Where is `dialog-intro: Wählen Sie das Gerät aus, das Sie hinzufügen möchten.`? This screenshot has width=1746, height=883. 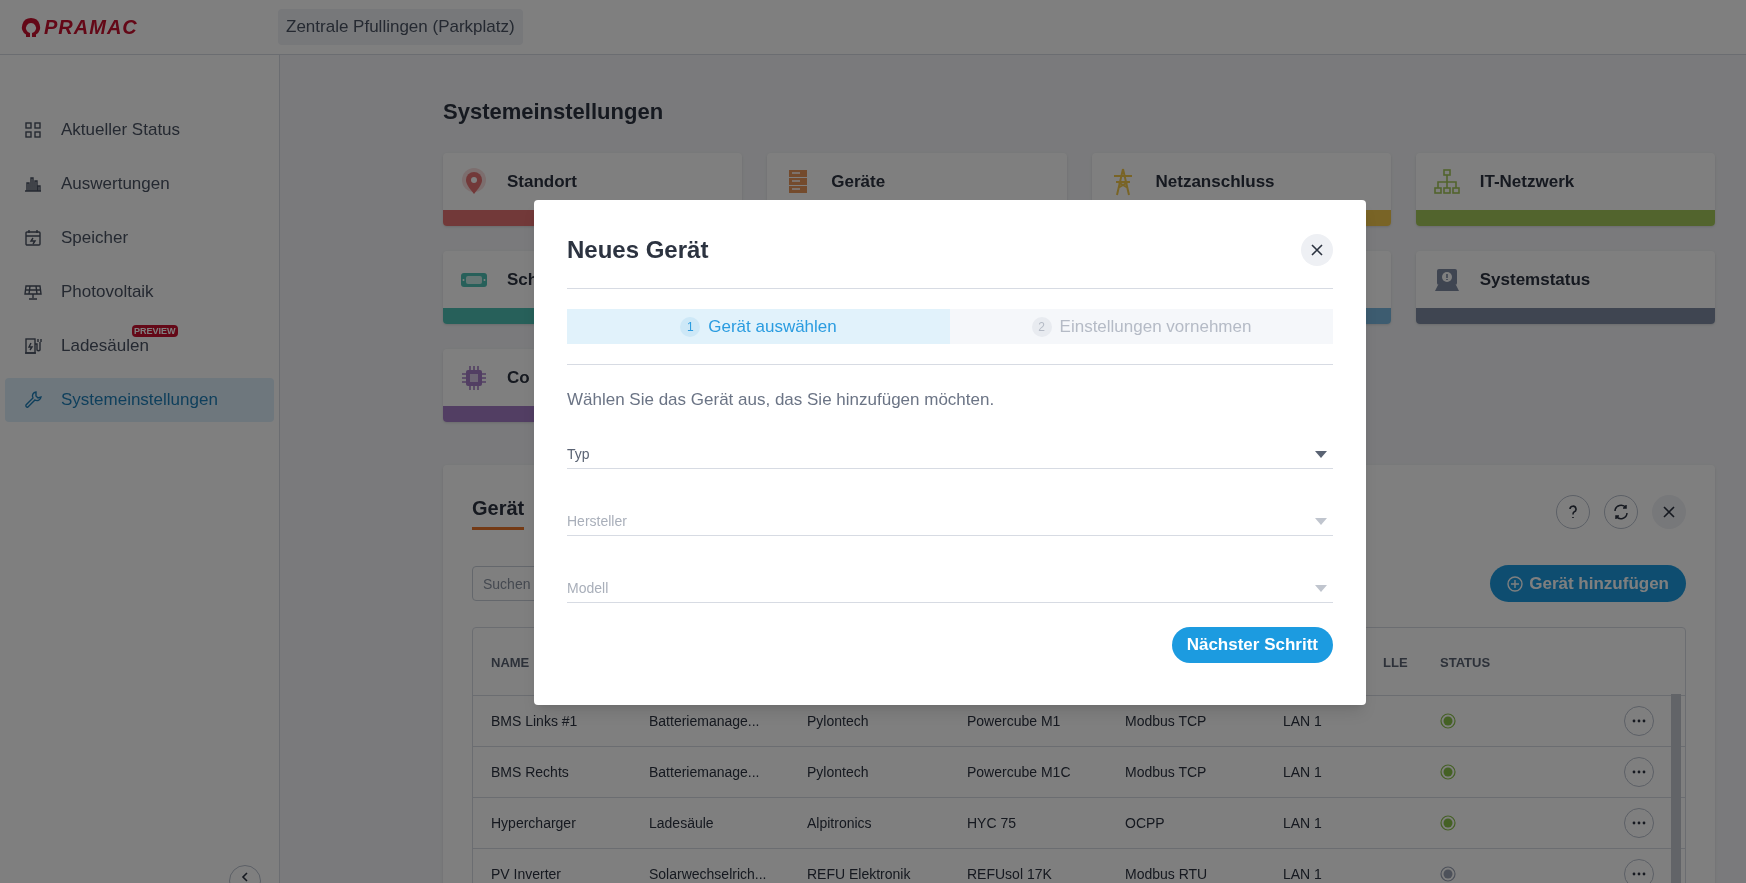 dialog-intro: Wählen Sie das Gerät aus, das Sie hinzufügen möchten. is located at coordinates (781, 400).